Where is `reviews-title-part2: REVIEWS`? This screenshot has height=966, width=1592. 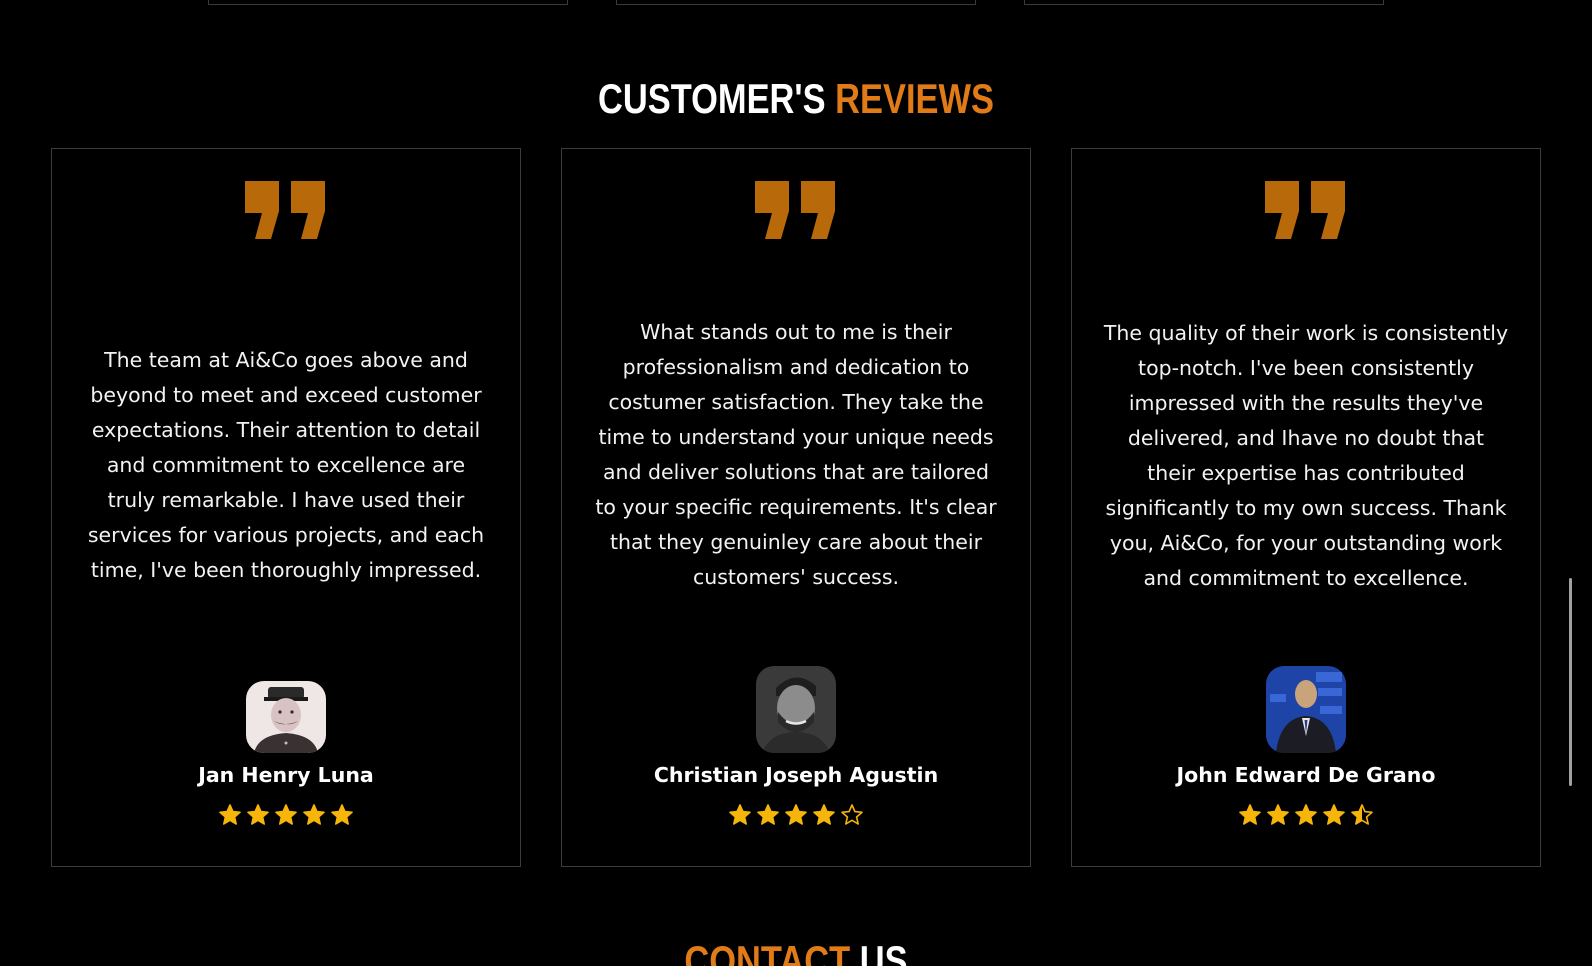 reviews-title-part2: REVIEWS is located at coordinates (915, 98).